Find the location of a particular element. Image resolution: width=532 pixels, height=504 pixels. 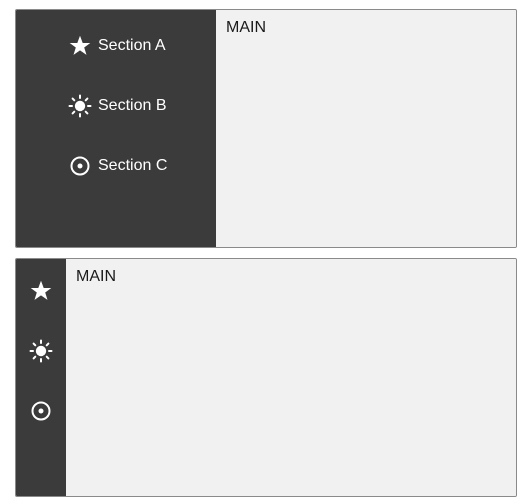

sidebar-item-label: Section A is located at coordinates (132, 45).